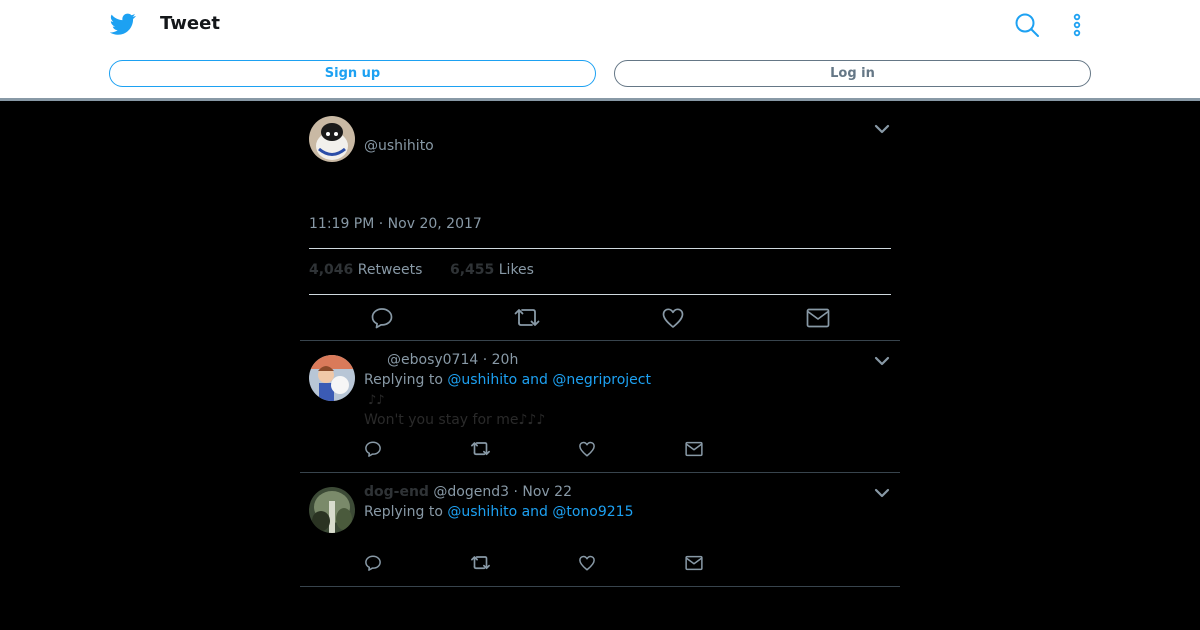  What do you see at coordinates (452, 360) in the screenshot?
I see `reply-handle-time: @ebosy0714 · 20h` at bounding box center [452, 360].